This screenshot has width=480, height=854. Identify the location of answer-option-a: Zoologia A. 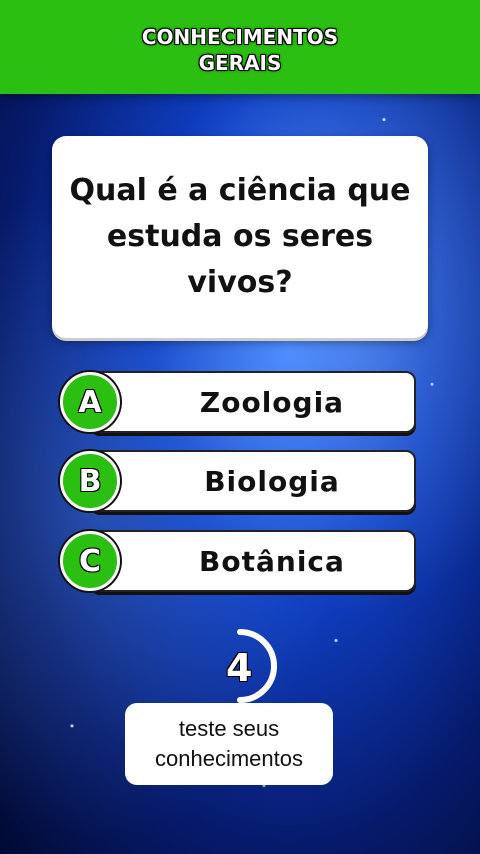
(239, 403).